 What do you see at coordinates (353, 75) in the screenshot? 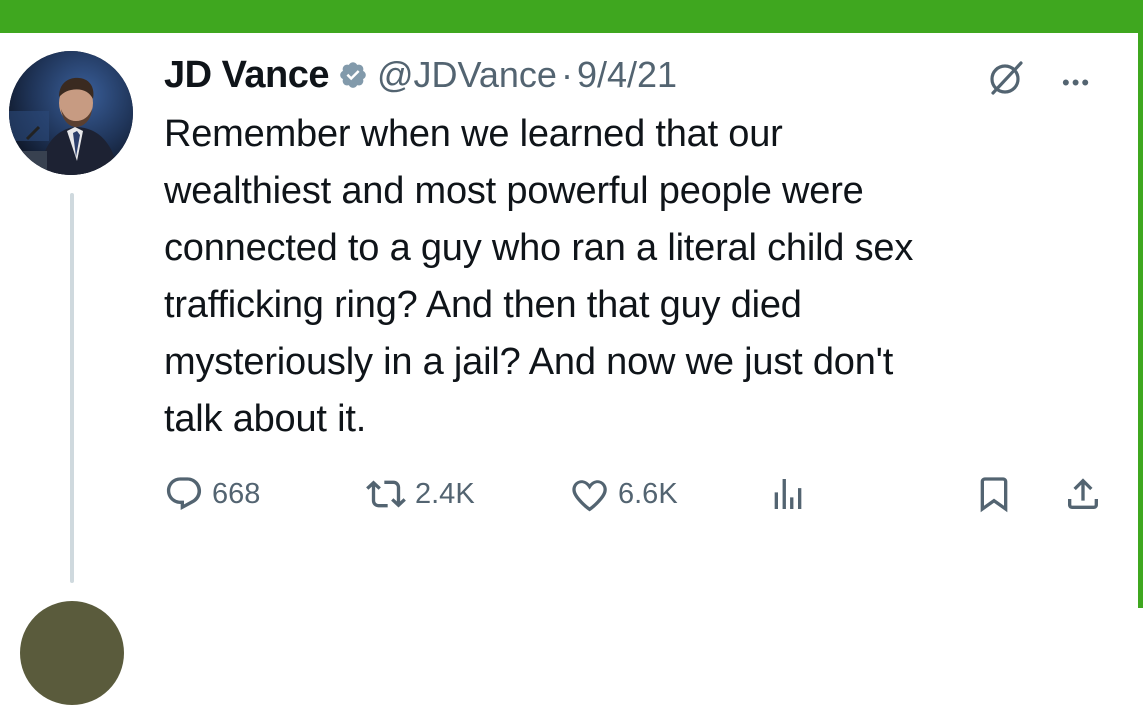
I see `verified-badge-icon` at bounding box center [353, 75].